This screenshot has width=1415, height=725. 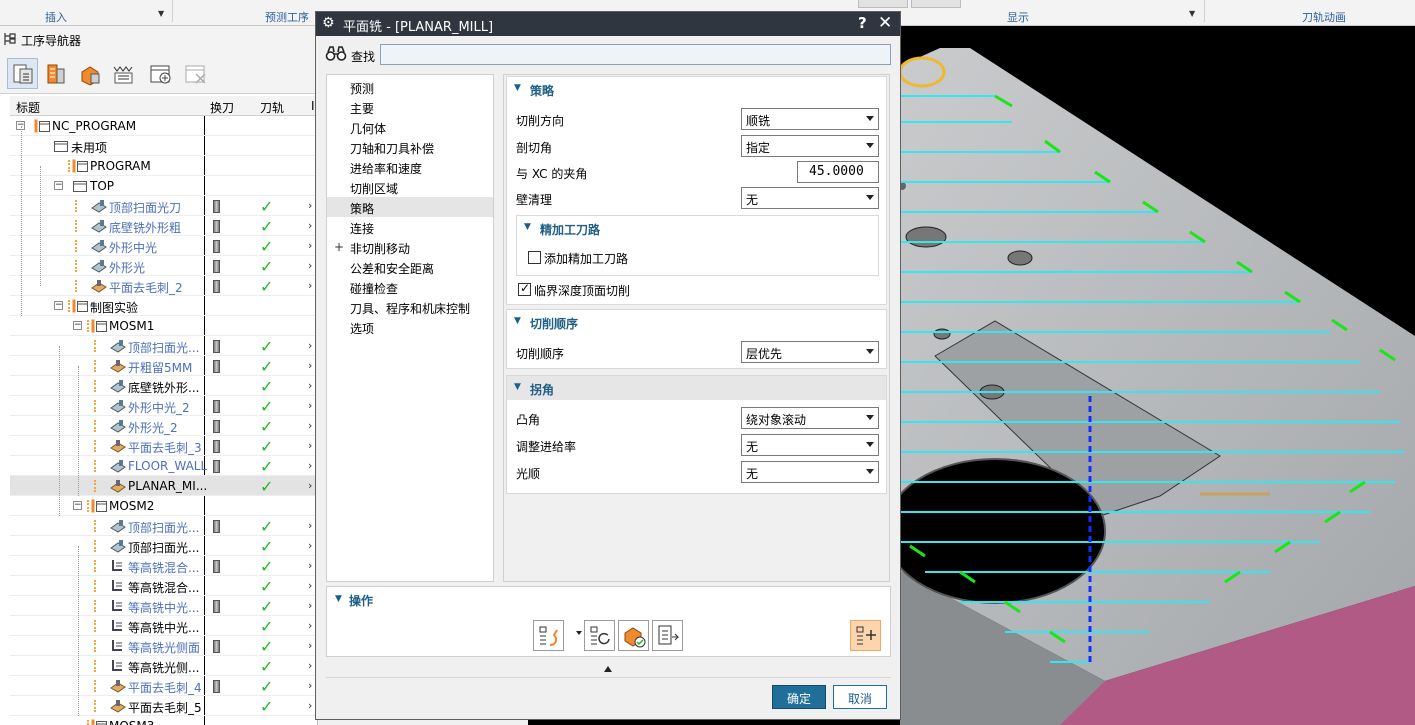 I want to click on dialog-tree-item: 进给率和速度, so click(x=410, y=167).